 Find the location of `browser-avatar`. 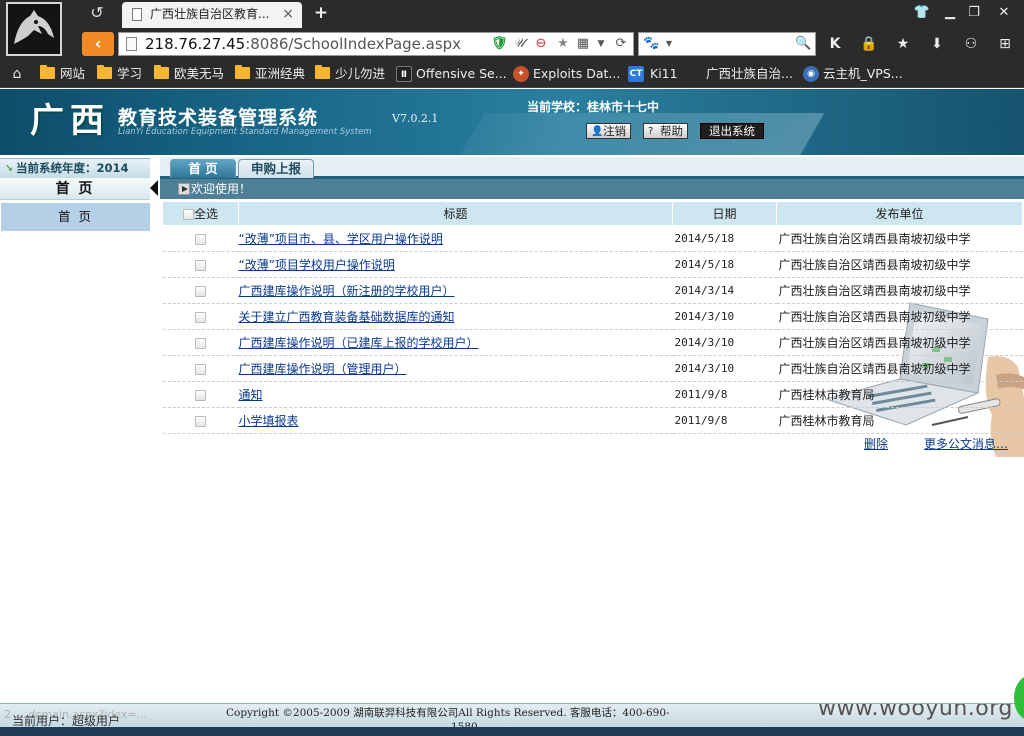

browser-avatar is located at coordinates (34, 29).